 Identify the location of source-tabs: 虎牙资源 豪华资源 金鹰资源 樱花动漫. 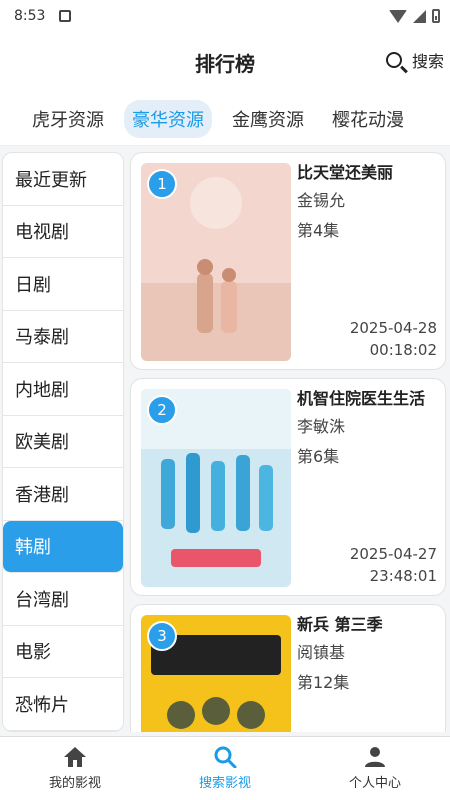
(225, 119).